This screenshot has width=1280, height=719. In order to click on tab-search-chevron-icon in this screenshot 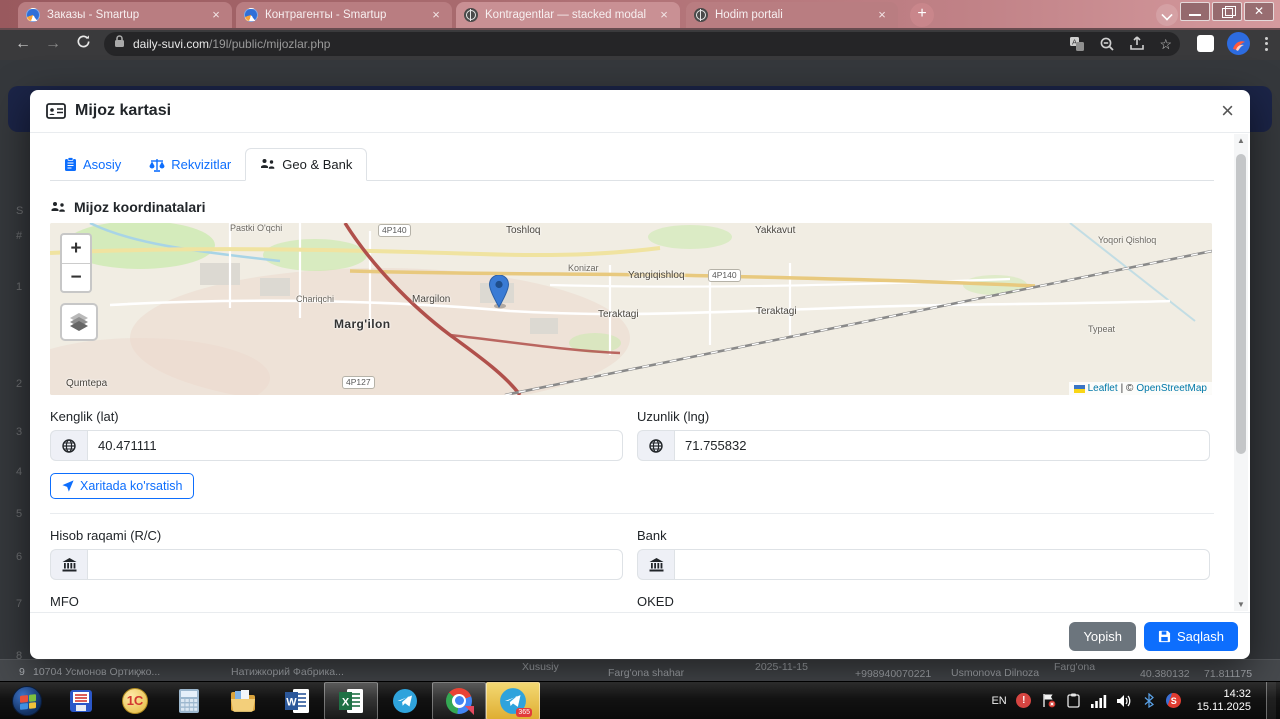, I will do `click(1167, 15)`.